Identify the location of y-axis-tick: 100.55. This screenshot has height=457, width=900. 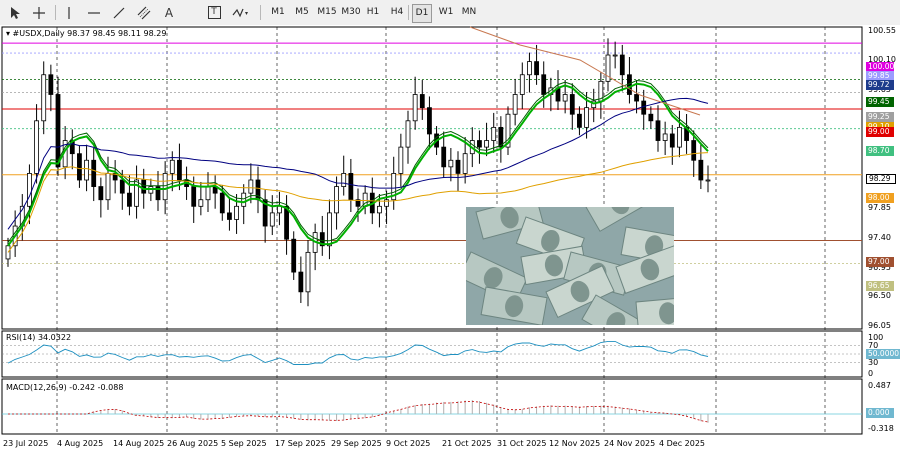
(882, 30).